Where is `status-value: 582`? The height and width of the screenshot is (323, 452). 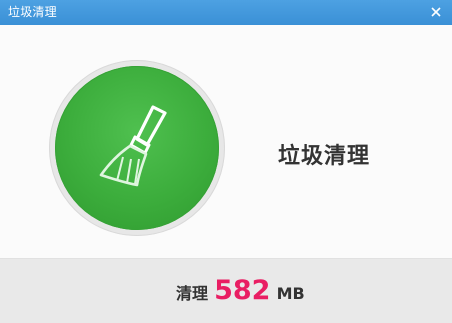 status-value: 582 is located at coordinates (242, 290).